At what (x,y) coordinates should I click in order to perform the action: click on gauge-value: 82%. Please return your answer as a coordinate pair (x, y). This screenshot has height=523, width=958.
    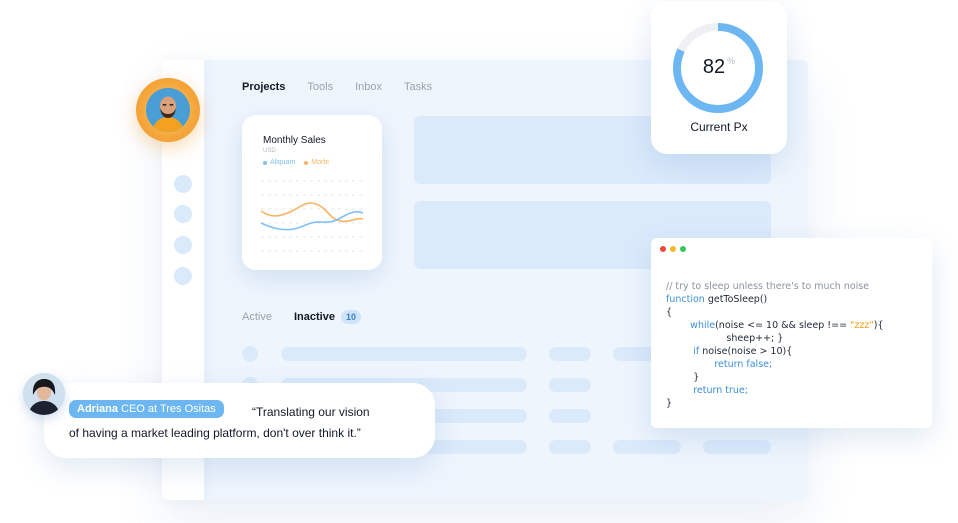
    Looking at the image, I should click on (719, 67).